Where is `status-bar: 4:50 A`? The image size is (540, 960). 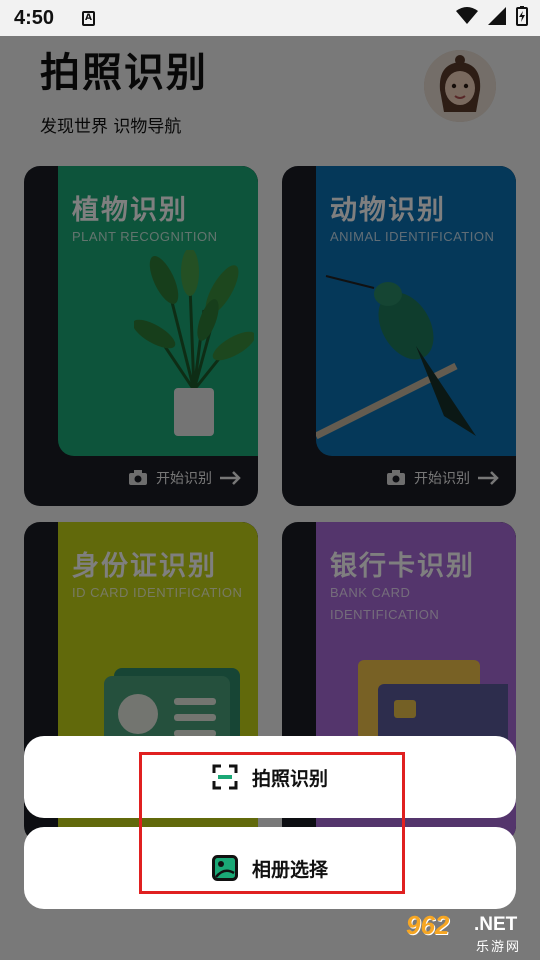
status-bar: 4:50 A is located at coordinates (270, 18).